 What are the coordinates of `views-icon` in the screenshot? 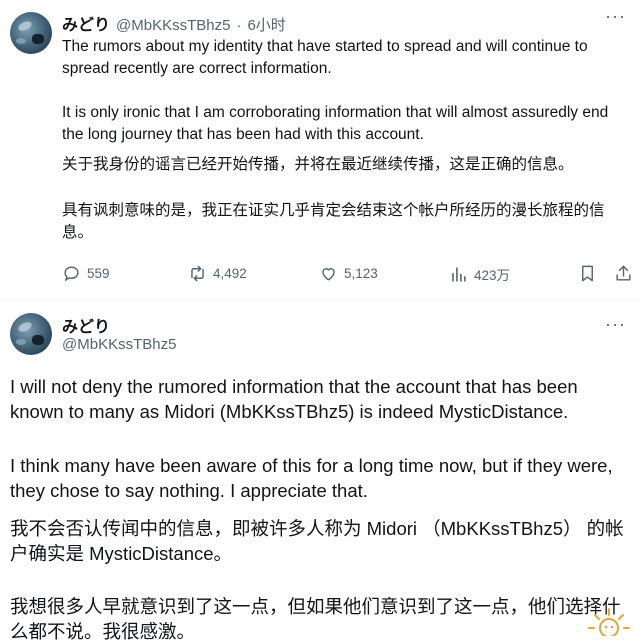 It's located at (459, 274).